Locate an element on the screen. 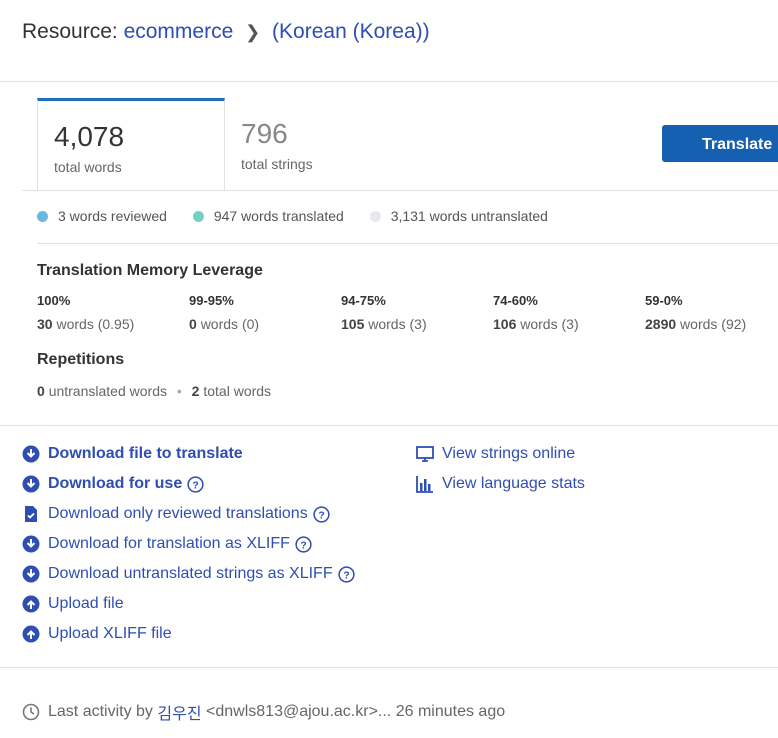 The height and width of the screenshot is (738, 778). download-for-use-link: Download for use ? is located at coordinates (113, 484).